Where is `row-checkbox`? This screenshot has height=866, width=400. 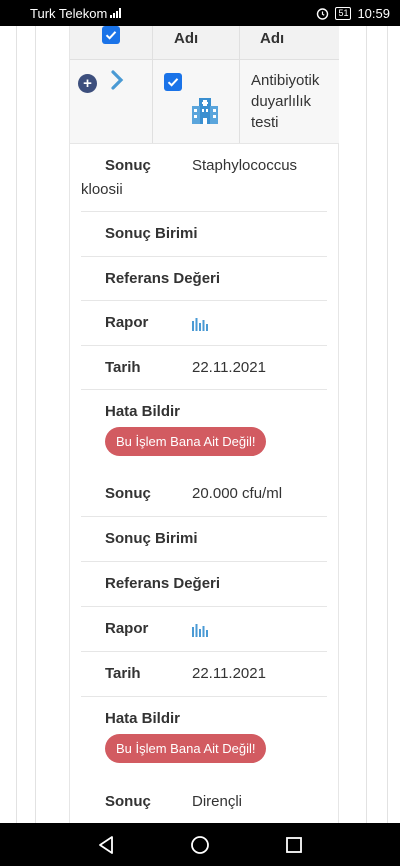
row-checkbox is located at coordinates (173, 82).